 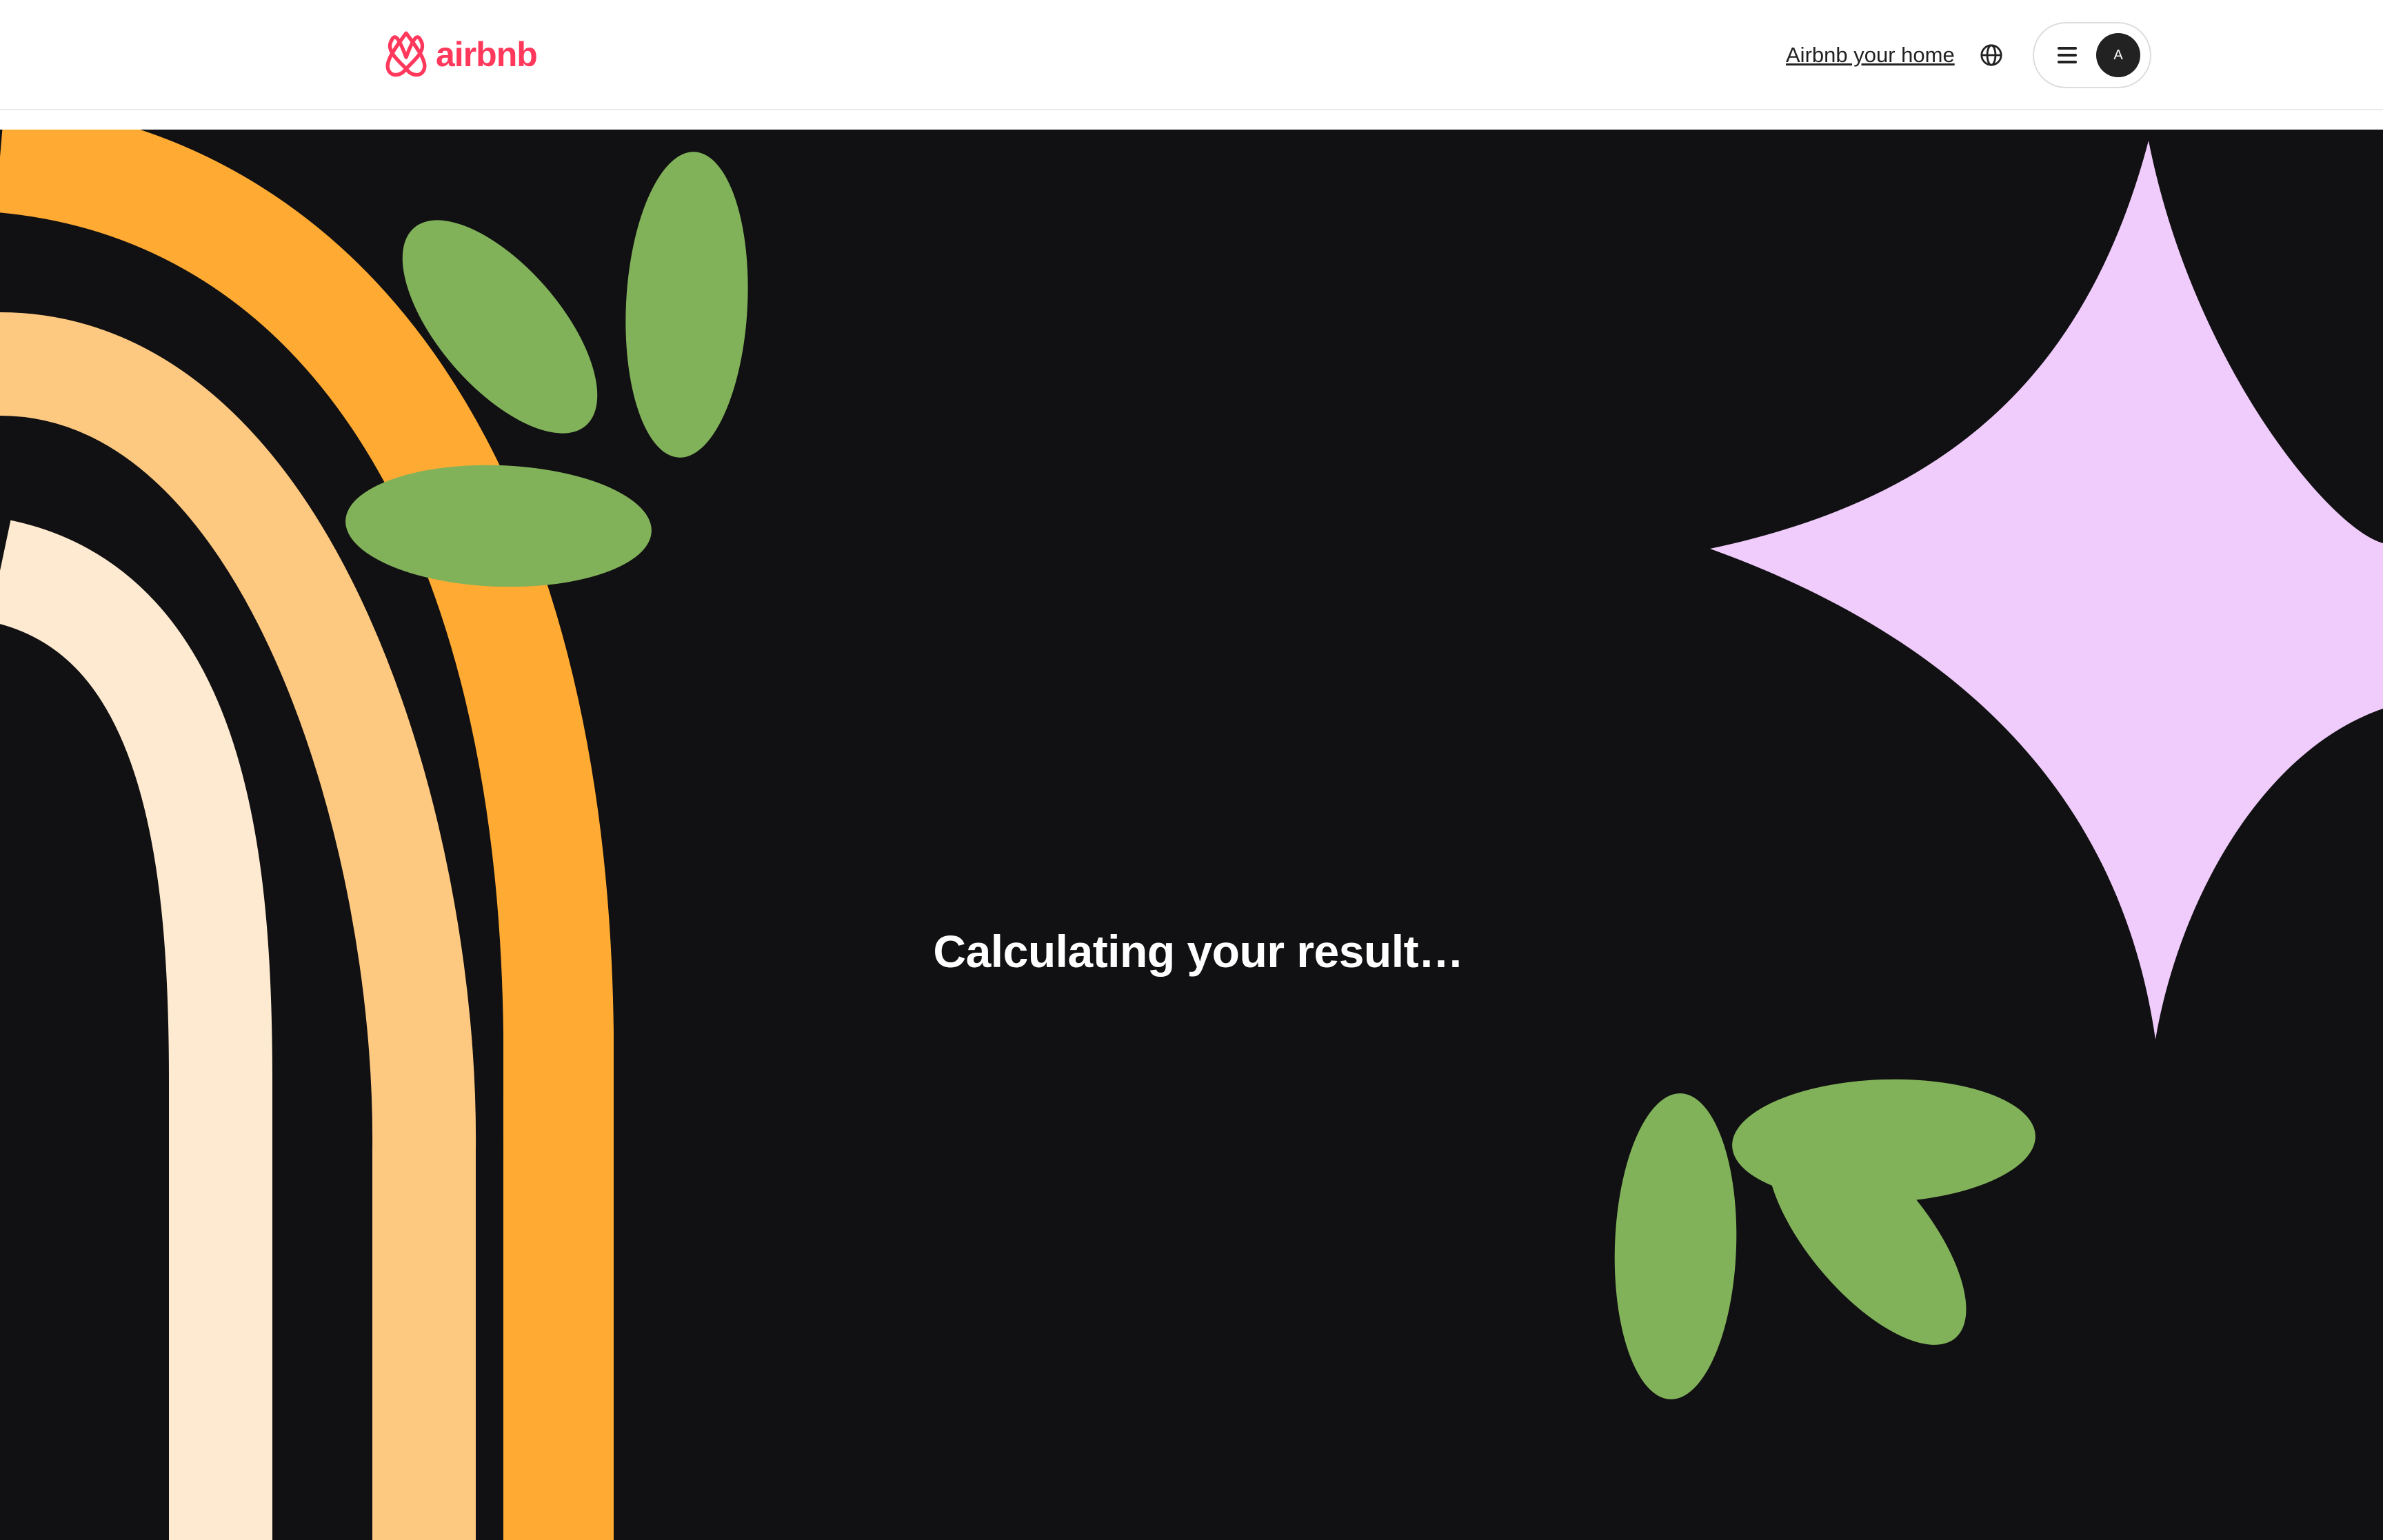 I want to click on globe-icon, so click(x=1991, y=55).